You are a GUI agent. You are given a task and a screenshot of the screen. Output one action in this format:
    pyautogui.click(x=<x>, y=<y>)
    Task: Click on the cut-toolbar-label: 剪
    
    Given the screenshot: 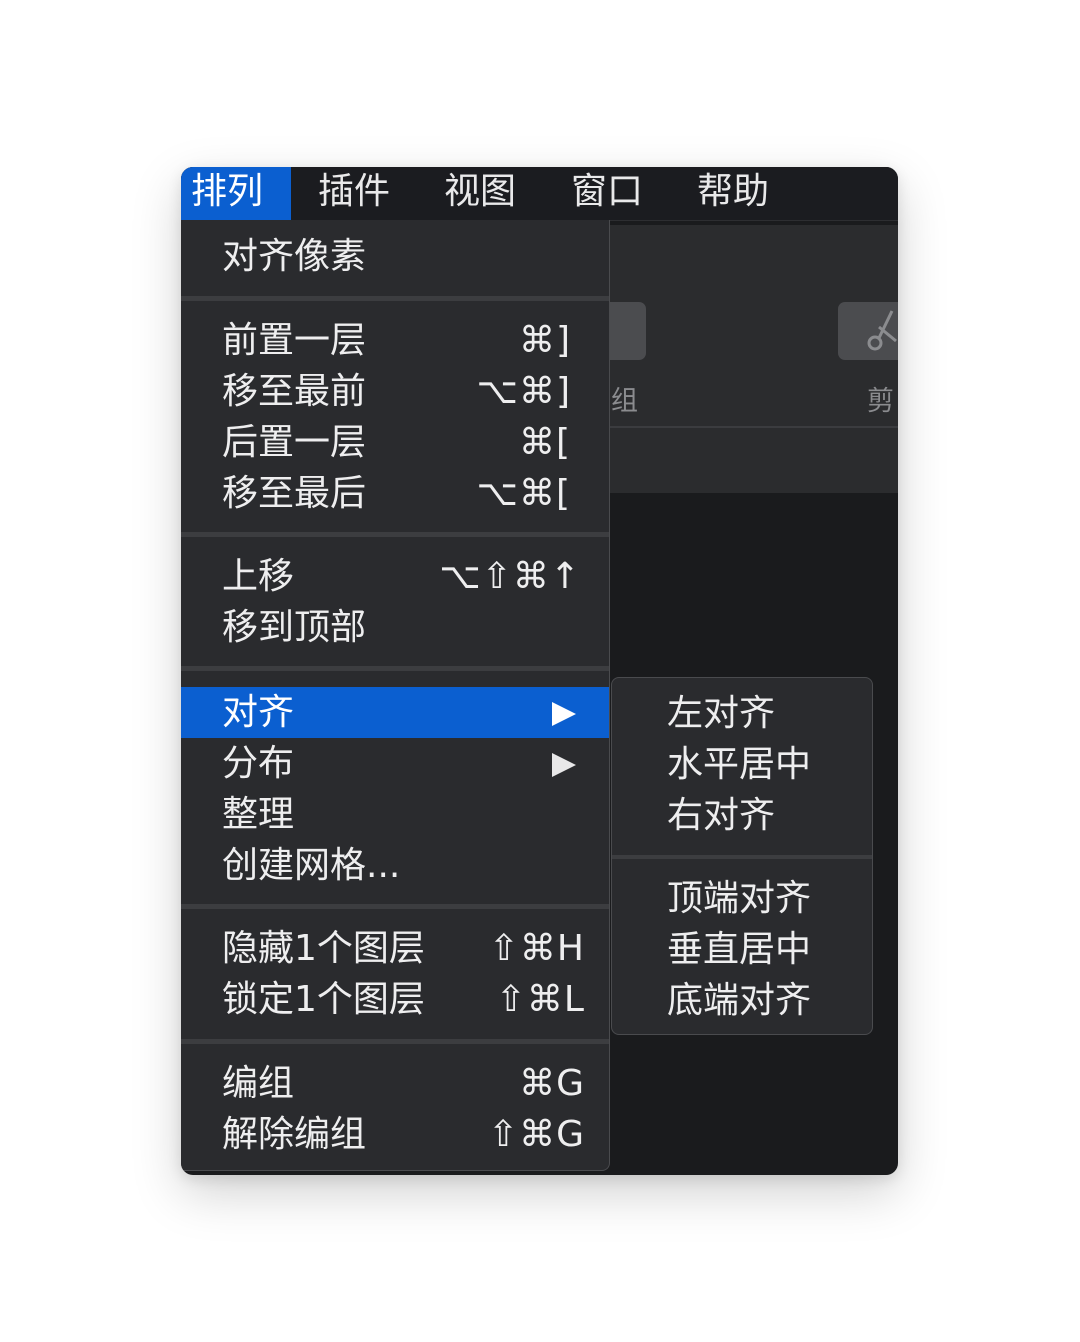 What is the action you would take?
    pyautogui.click(x=880, y=401)
    